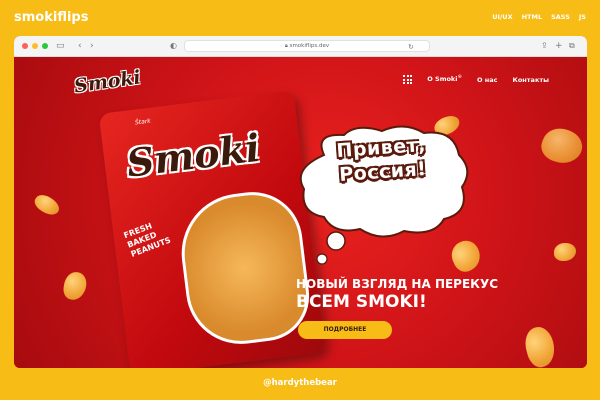 The image size is (600, 400). Describe the element at coordinates (531, 80) in the screenshot. I see `nav-item-contacts: Контакты` at that location.